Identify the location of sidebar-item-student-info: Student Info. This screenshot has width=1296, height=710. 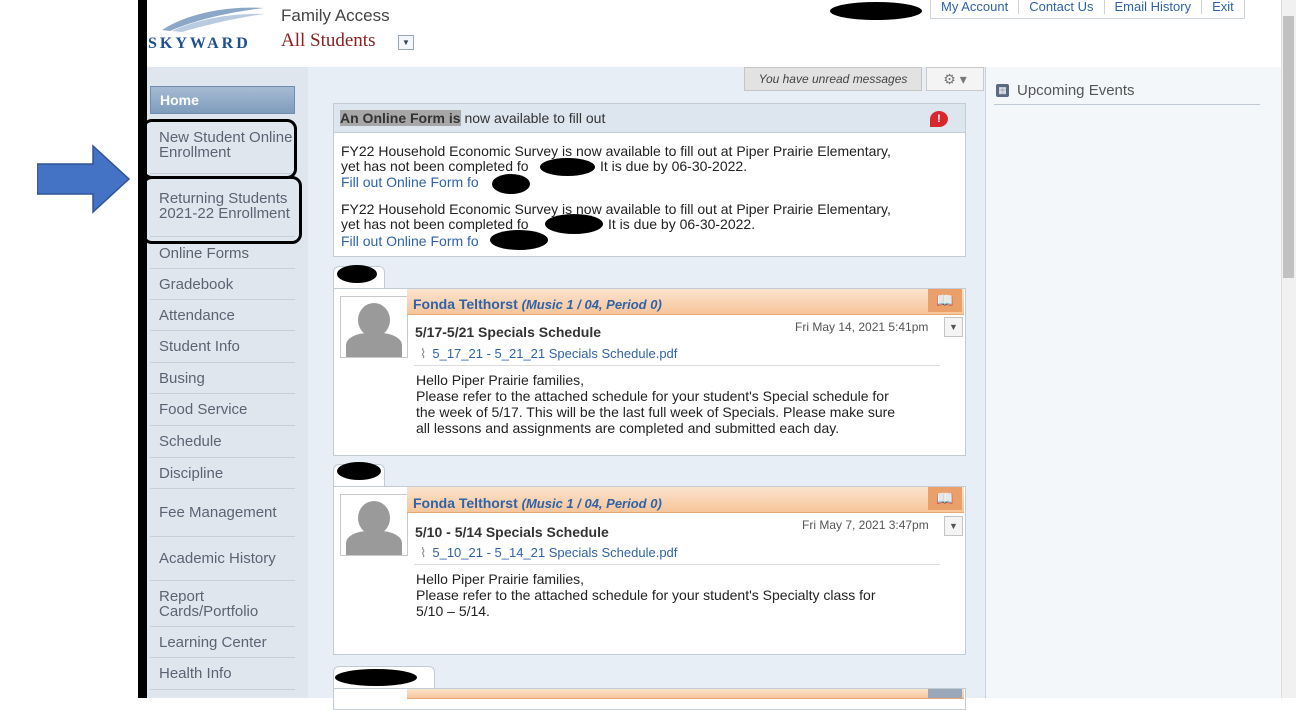
(222, 347).